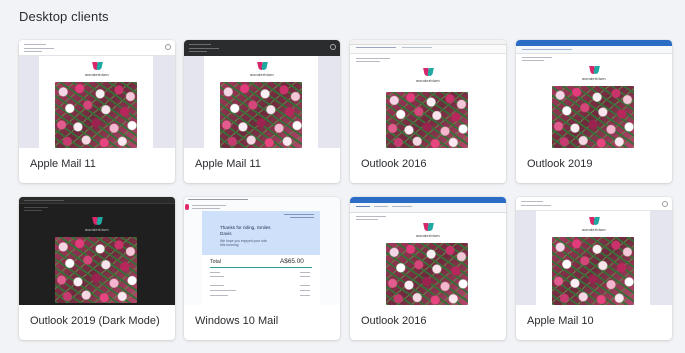  What do you see at coordinates (95, 321) in the screenshot?
I see `client-label: Outlook 2019 (Dark Mode)` at bounding box center [95, 321].